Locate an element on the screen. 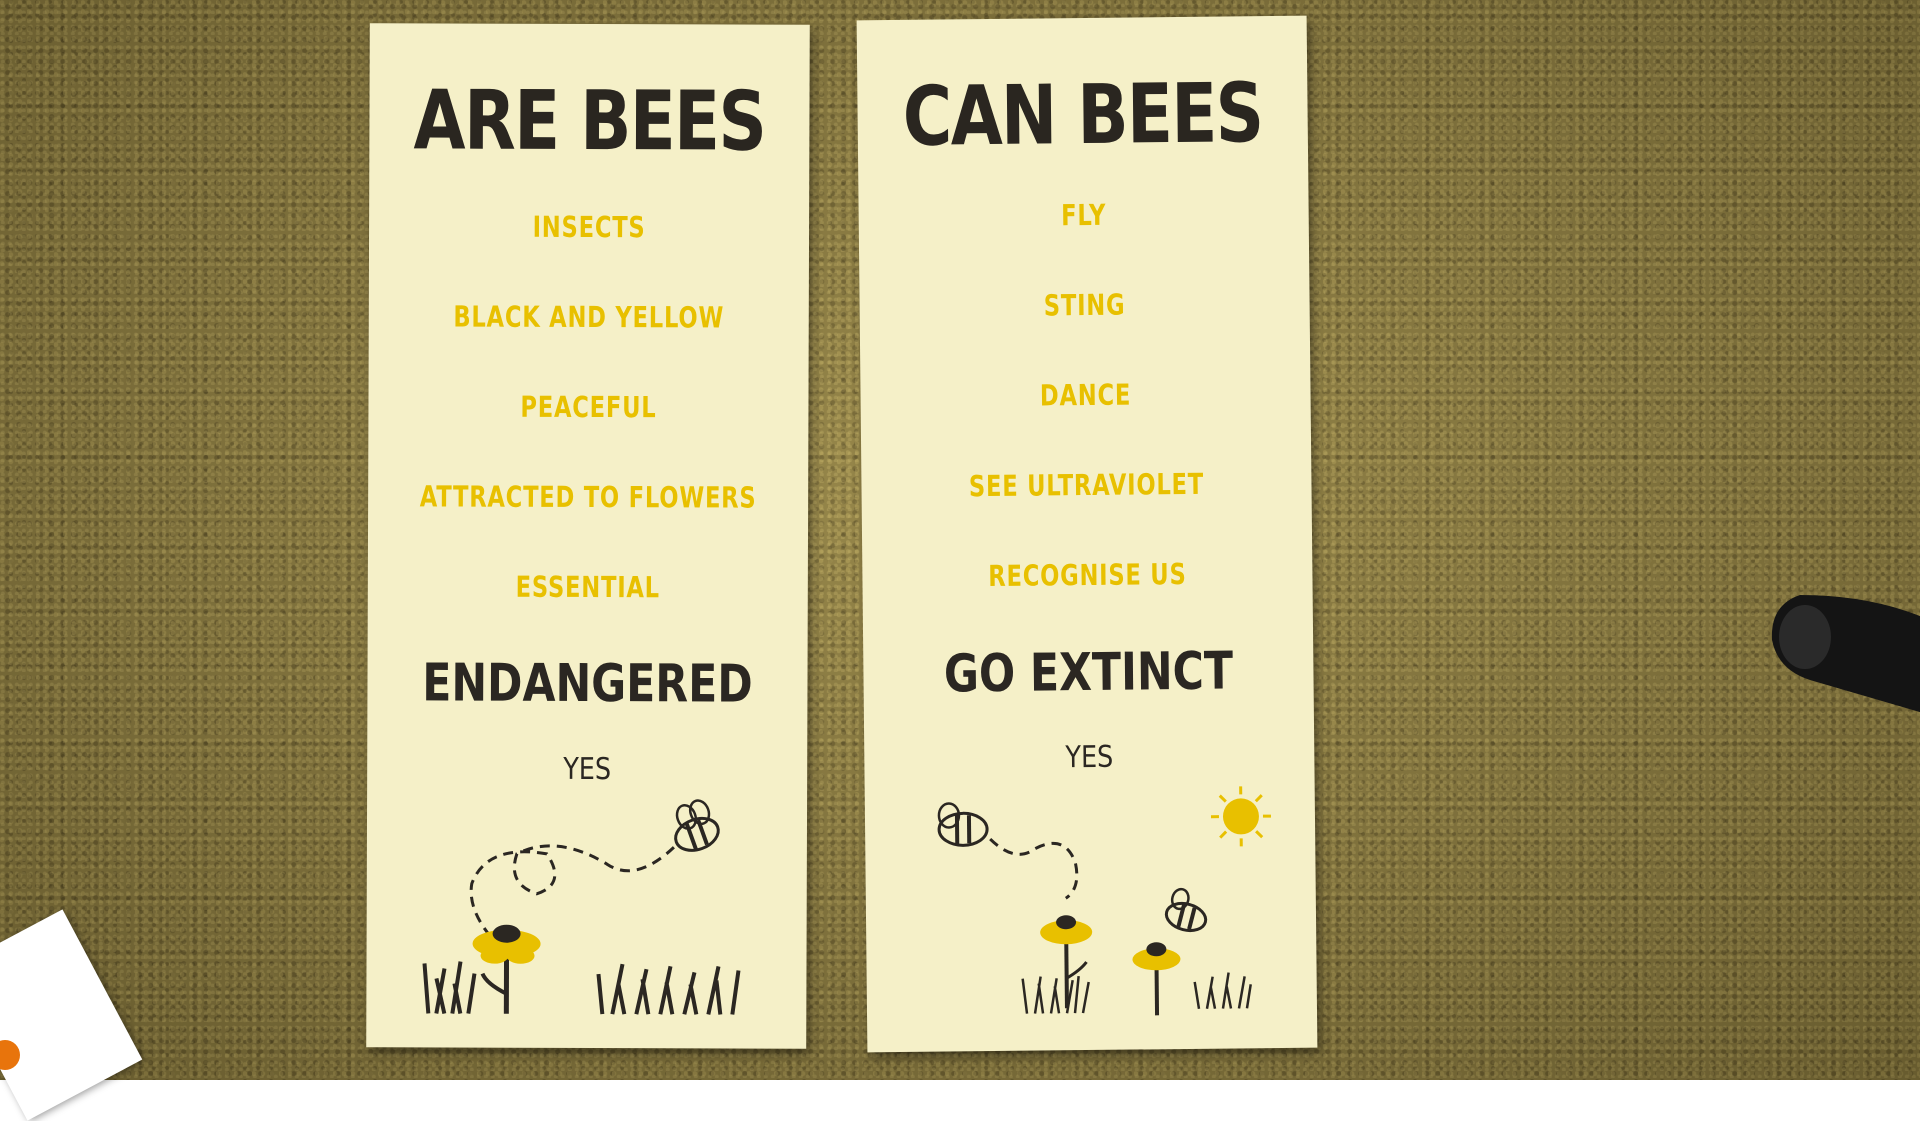 Image resolution: width=1920 pixels, height=1121 pixels. sign-item: BLACK AND YELLOW is located at coordinates (588, 316).